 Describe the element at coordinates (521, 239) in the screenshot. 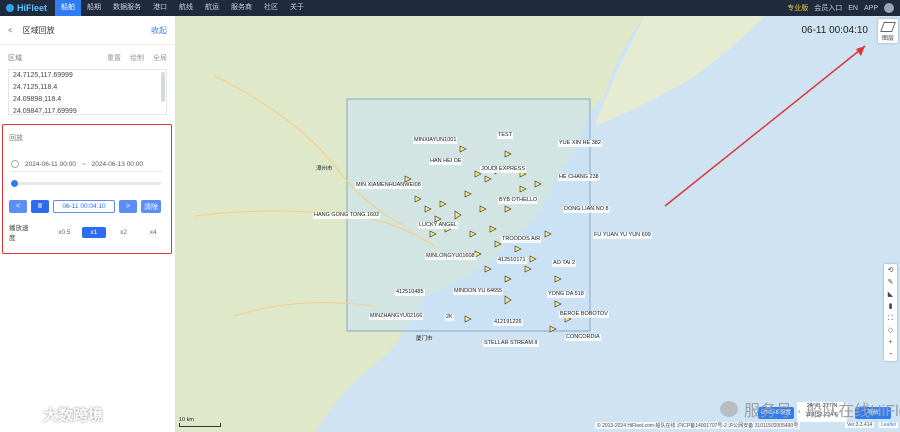

I see `vessel-label: TROODOS AIR` at that location.